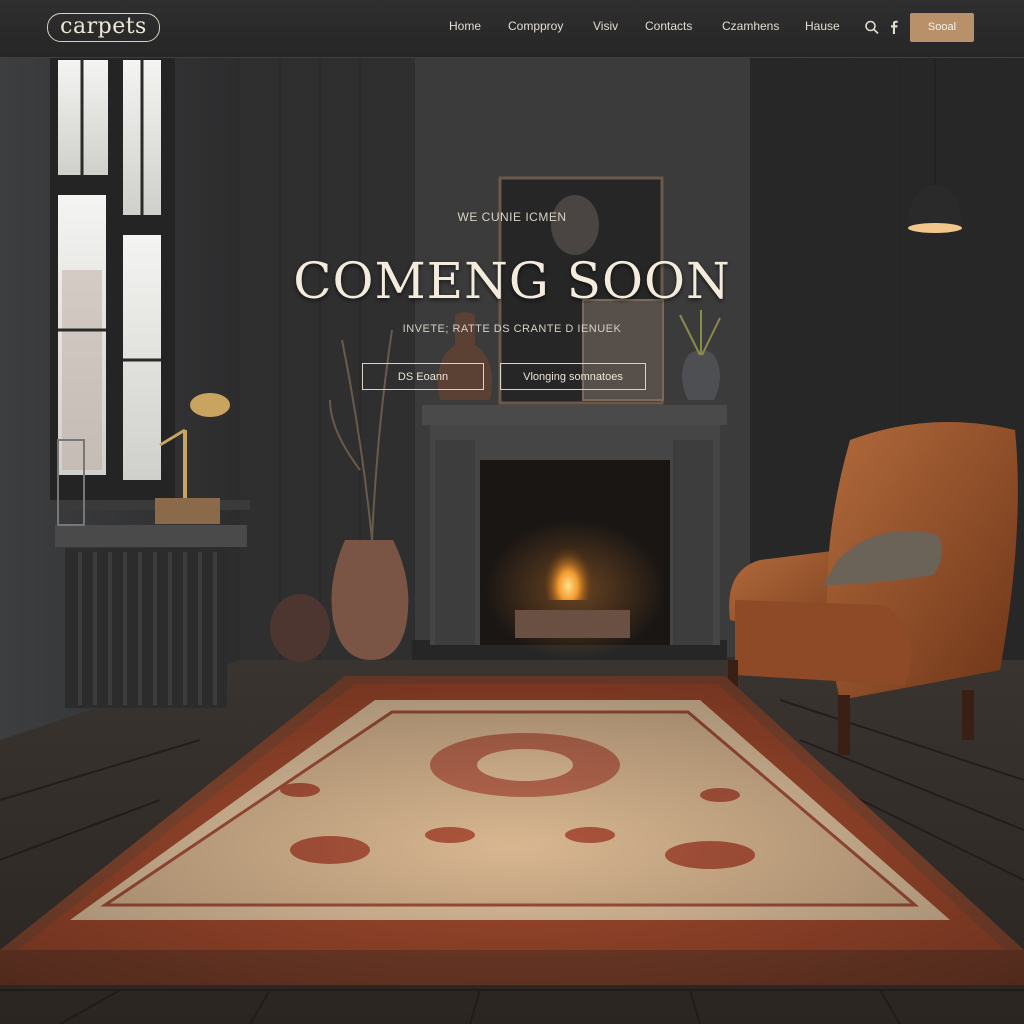 The height and width of the screenshot is (1024, 1024). Describe the element at coordinates (605, 26) in the screenshot. I see `nav-link-view: Visiv` at that location.